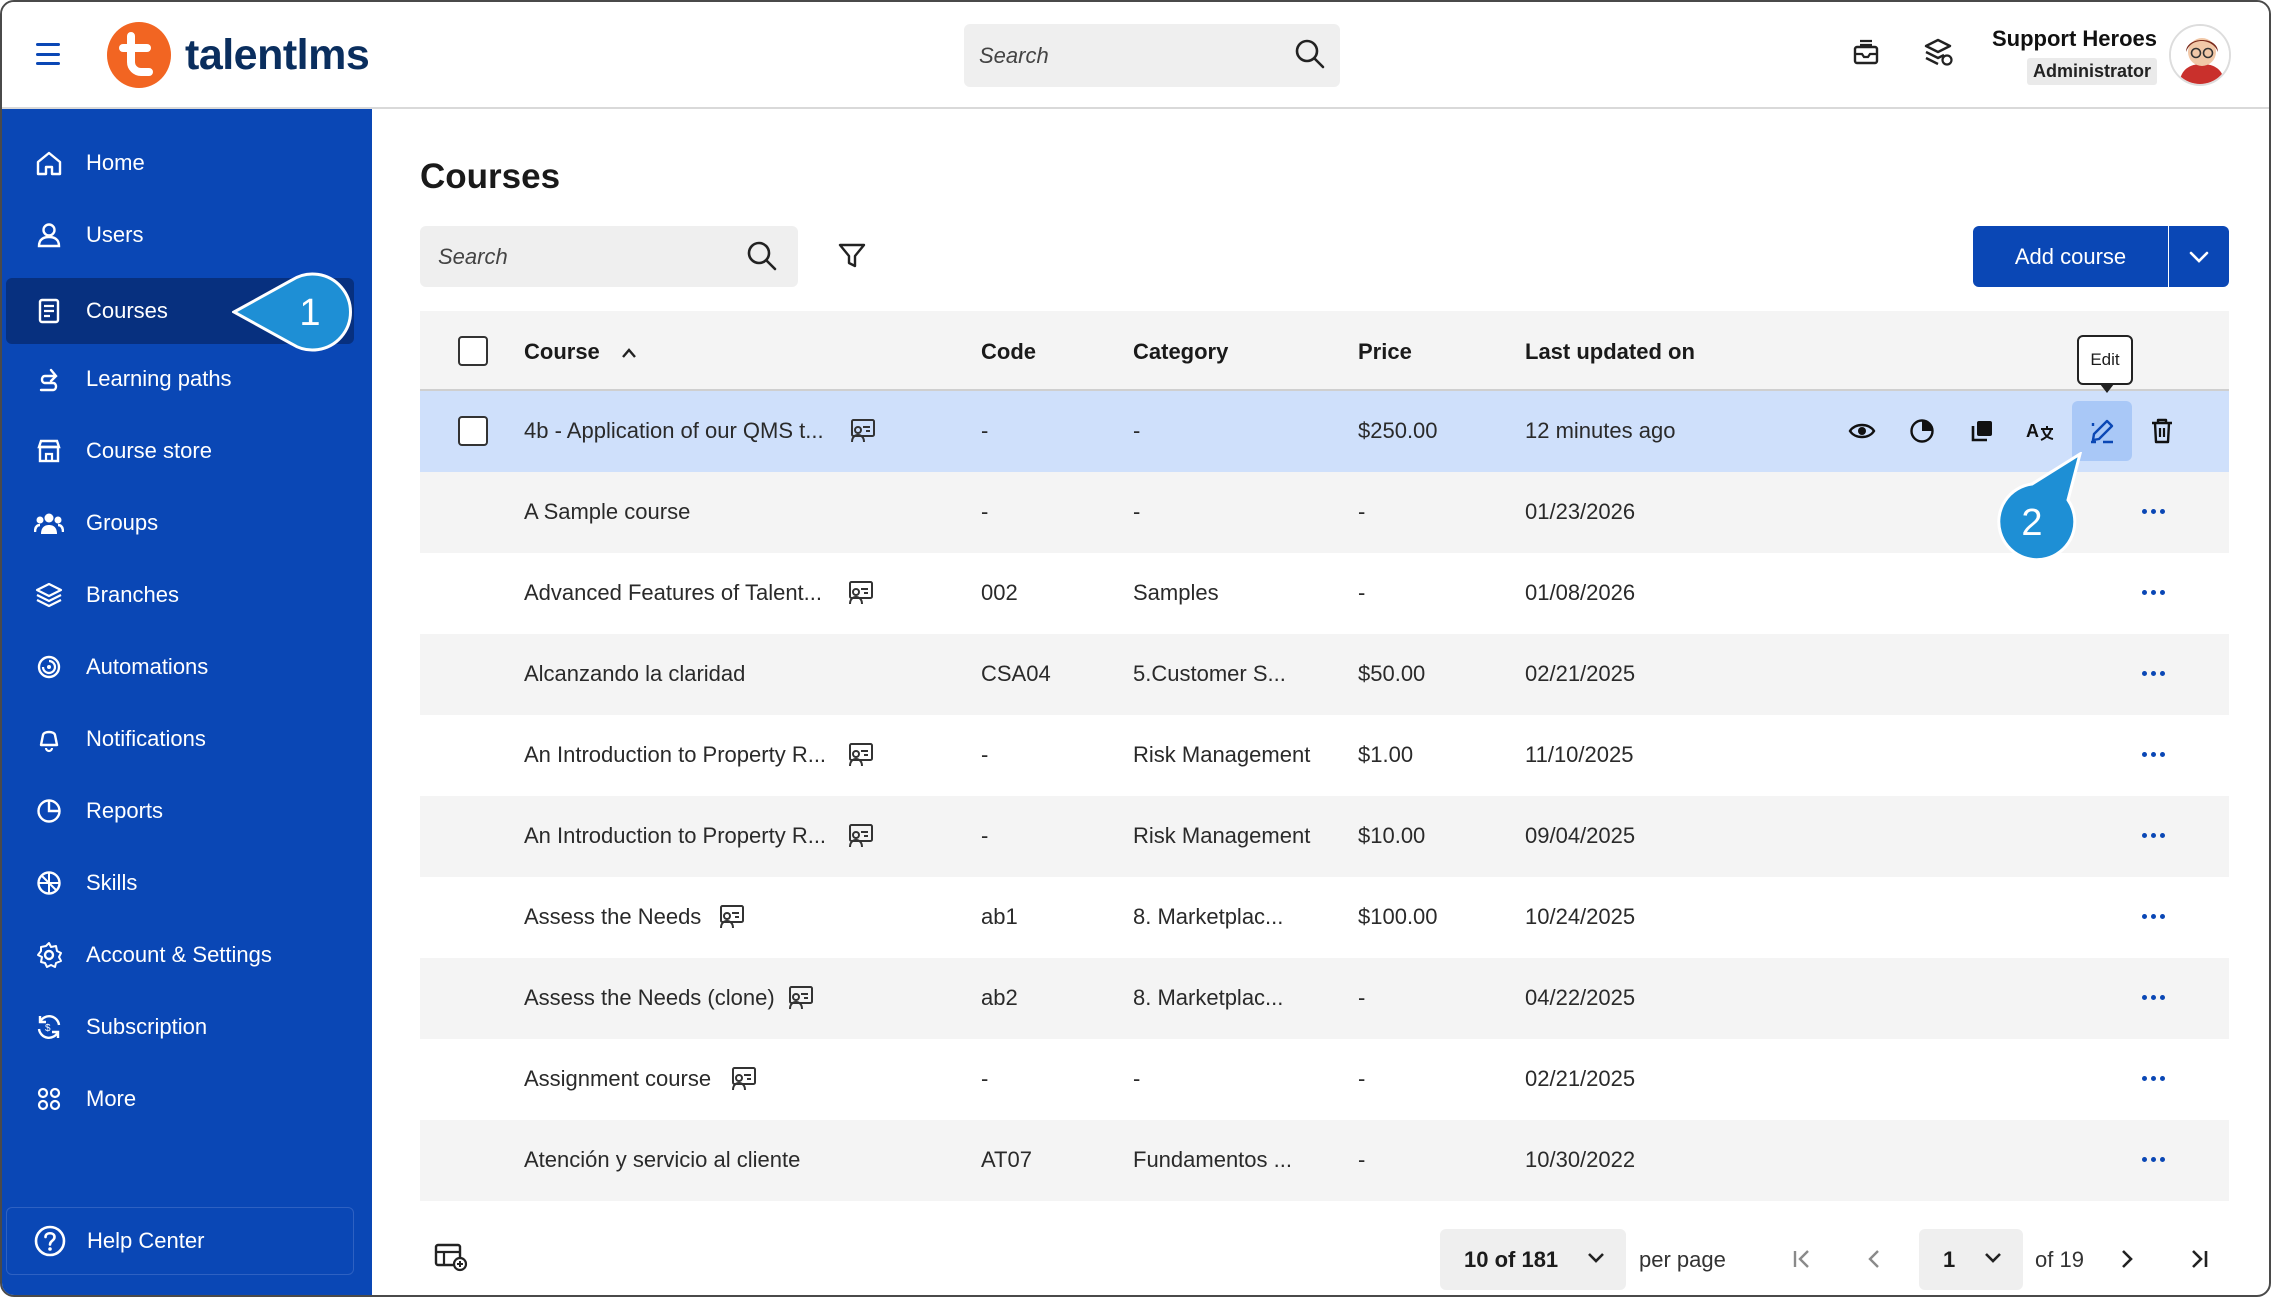 This screenshot has width=2271, height=1297. Describe the element at coordinates (2199, 1259) in the screenshot. I see `last-page-icon` at that location.